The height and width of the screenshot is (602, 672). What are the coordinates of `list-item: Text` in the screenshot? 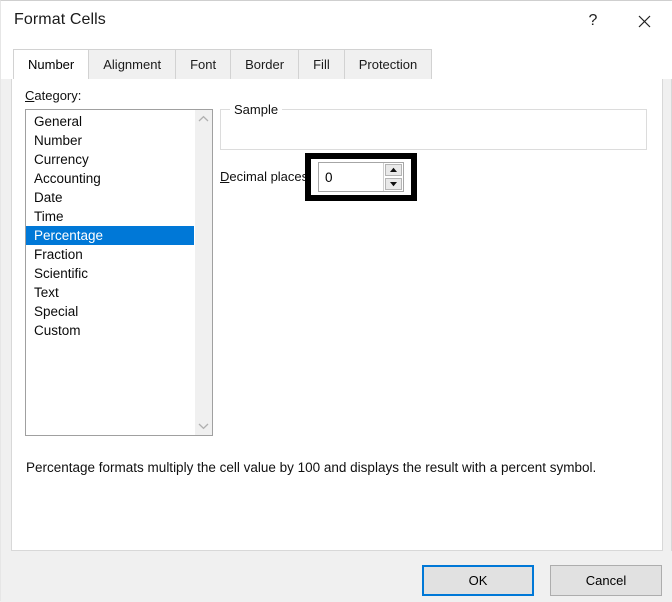 It's located at (110, 292).